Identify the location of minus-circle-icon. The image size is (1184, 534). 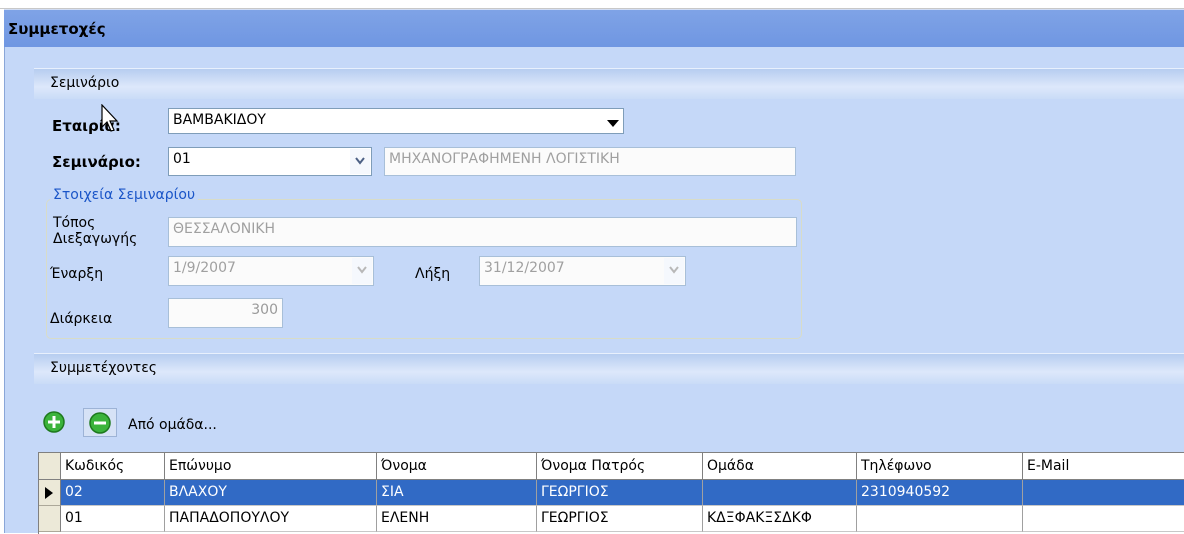
(100, 423).